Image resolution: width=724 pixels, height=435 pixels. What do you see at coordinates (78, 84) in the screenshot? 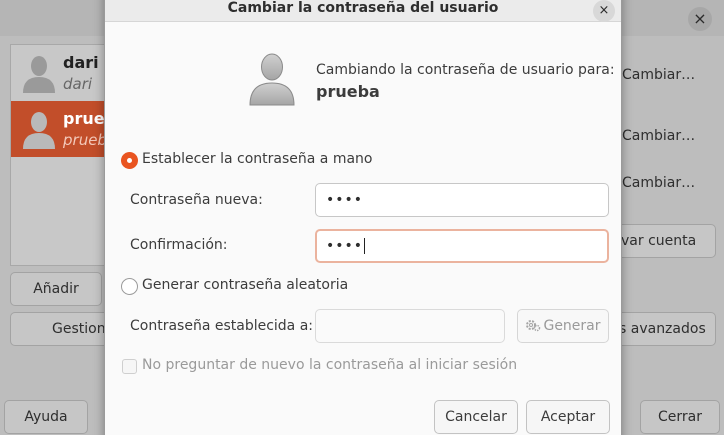
I see `user-login: dari` at bounding box center [78, 84].